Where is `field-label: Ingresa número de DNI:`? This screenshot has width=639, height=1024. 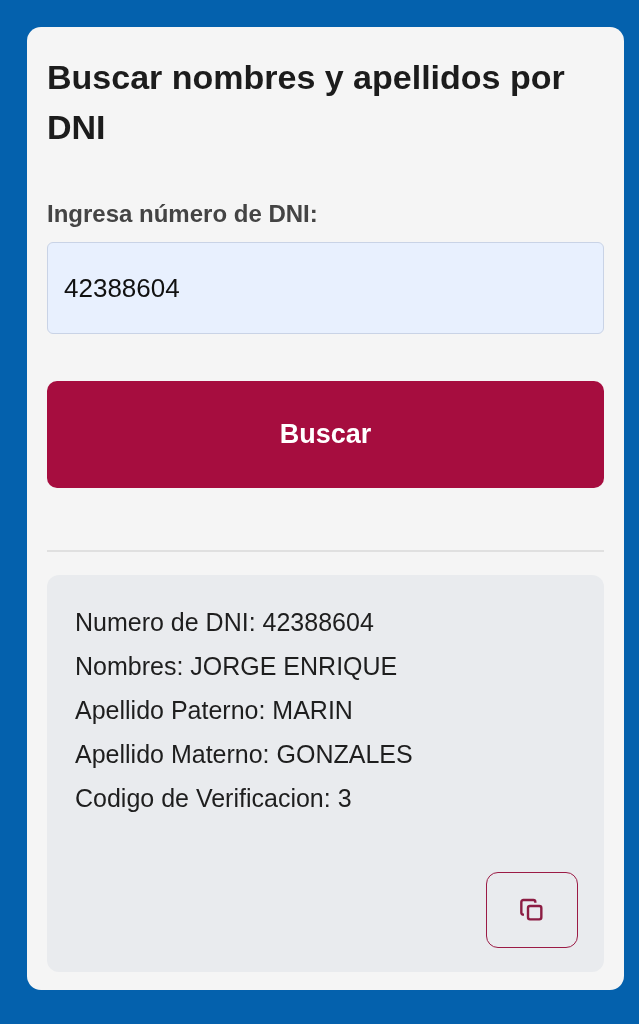 field-label: Ingresa número de DNI: is located at coordinates (183, 214).